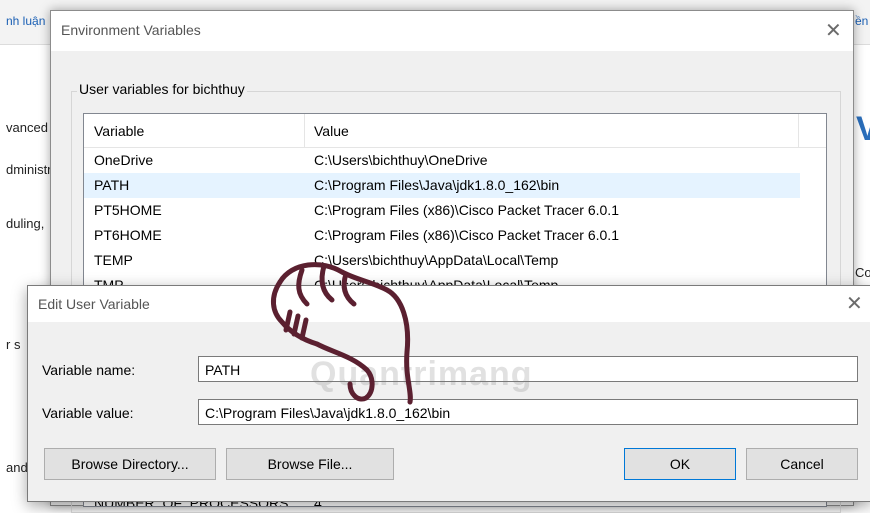 The width and height of the screenshot is (870, 513). I want to click on variable-value-label: Variable value:, so click(88, 413).